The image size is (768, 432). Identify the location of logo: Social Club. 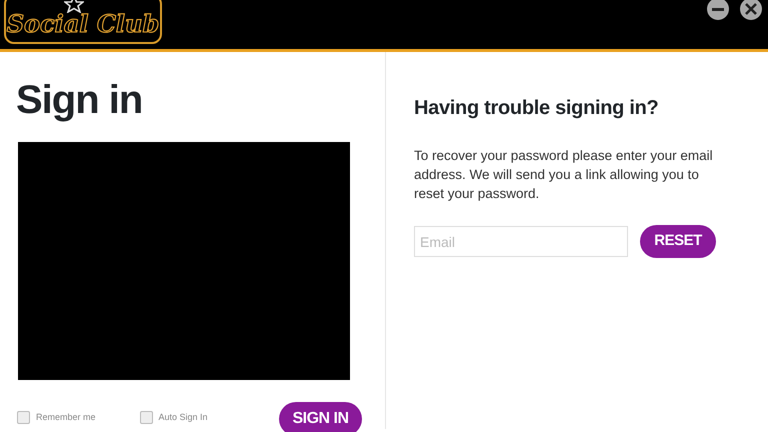
(83, 22).